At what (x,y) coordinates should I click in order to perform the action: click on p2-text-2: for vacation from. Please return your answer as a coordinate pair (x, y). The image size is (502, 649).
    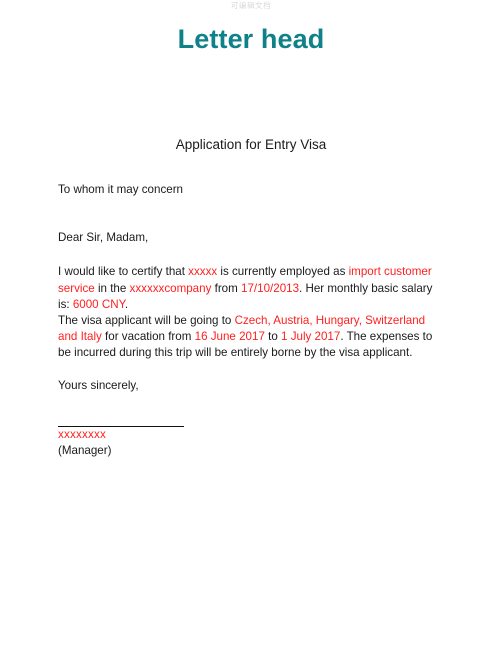
    Looking at the image, I should click on (148, 337).